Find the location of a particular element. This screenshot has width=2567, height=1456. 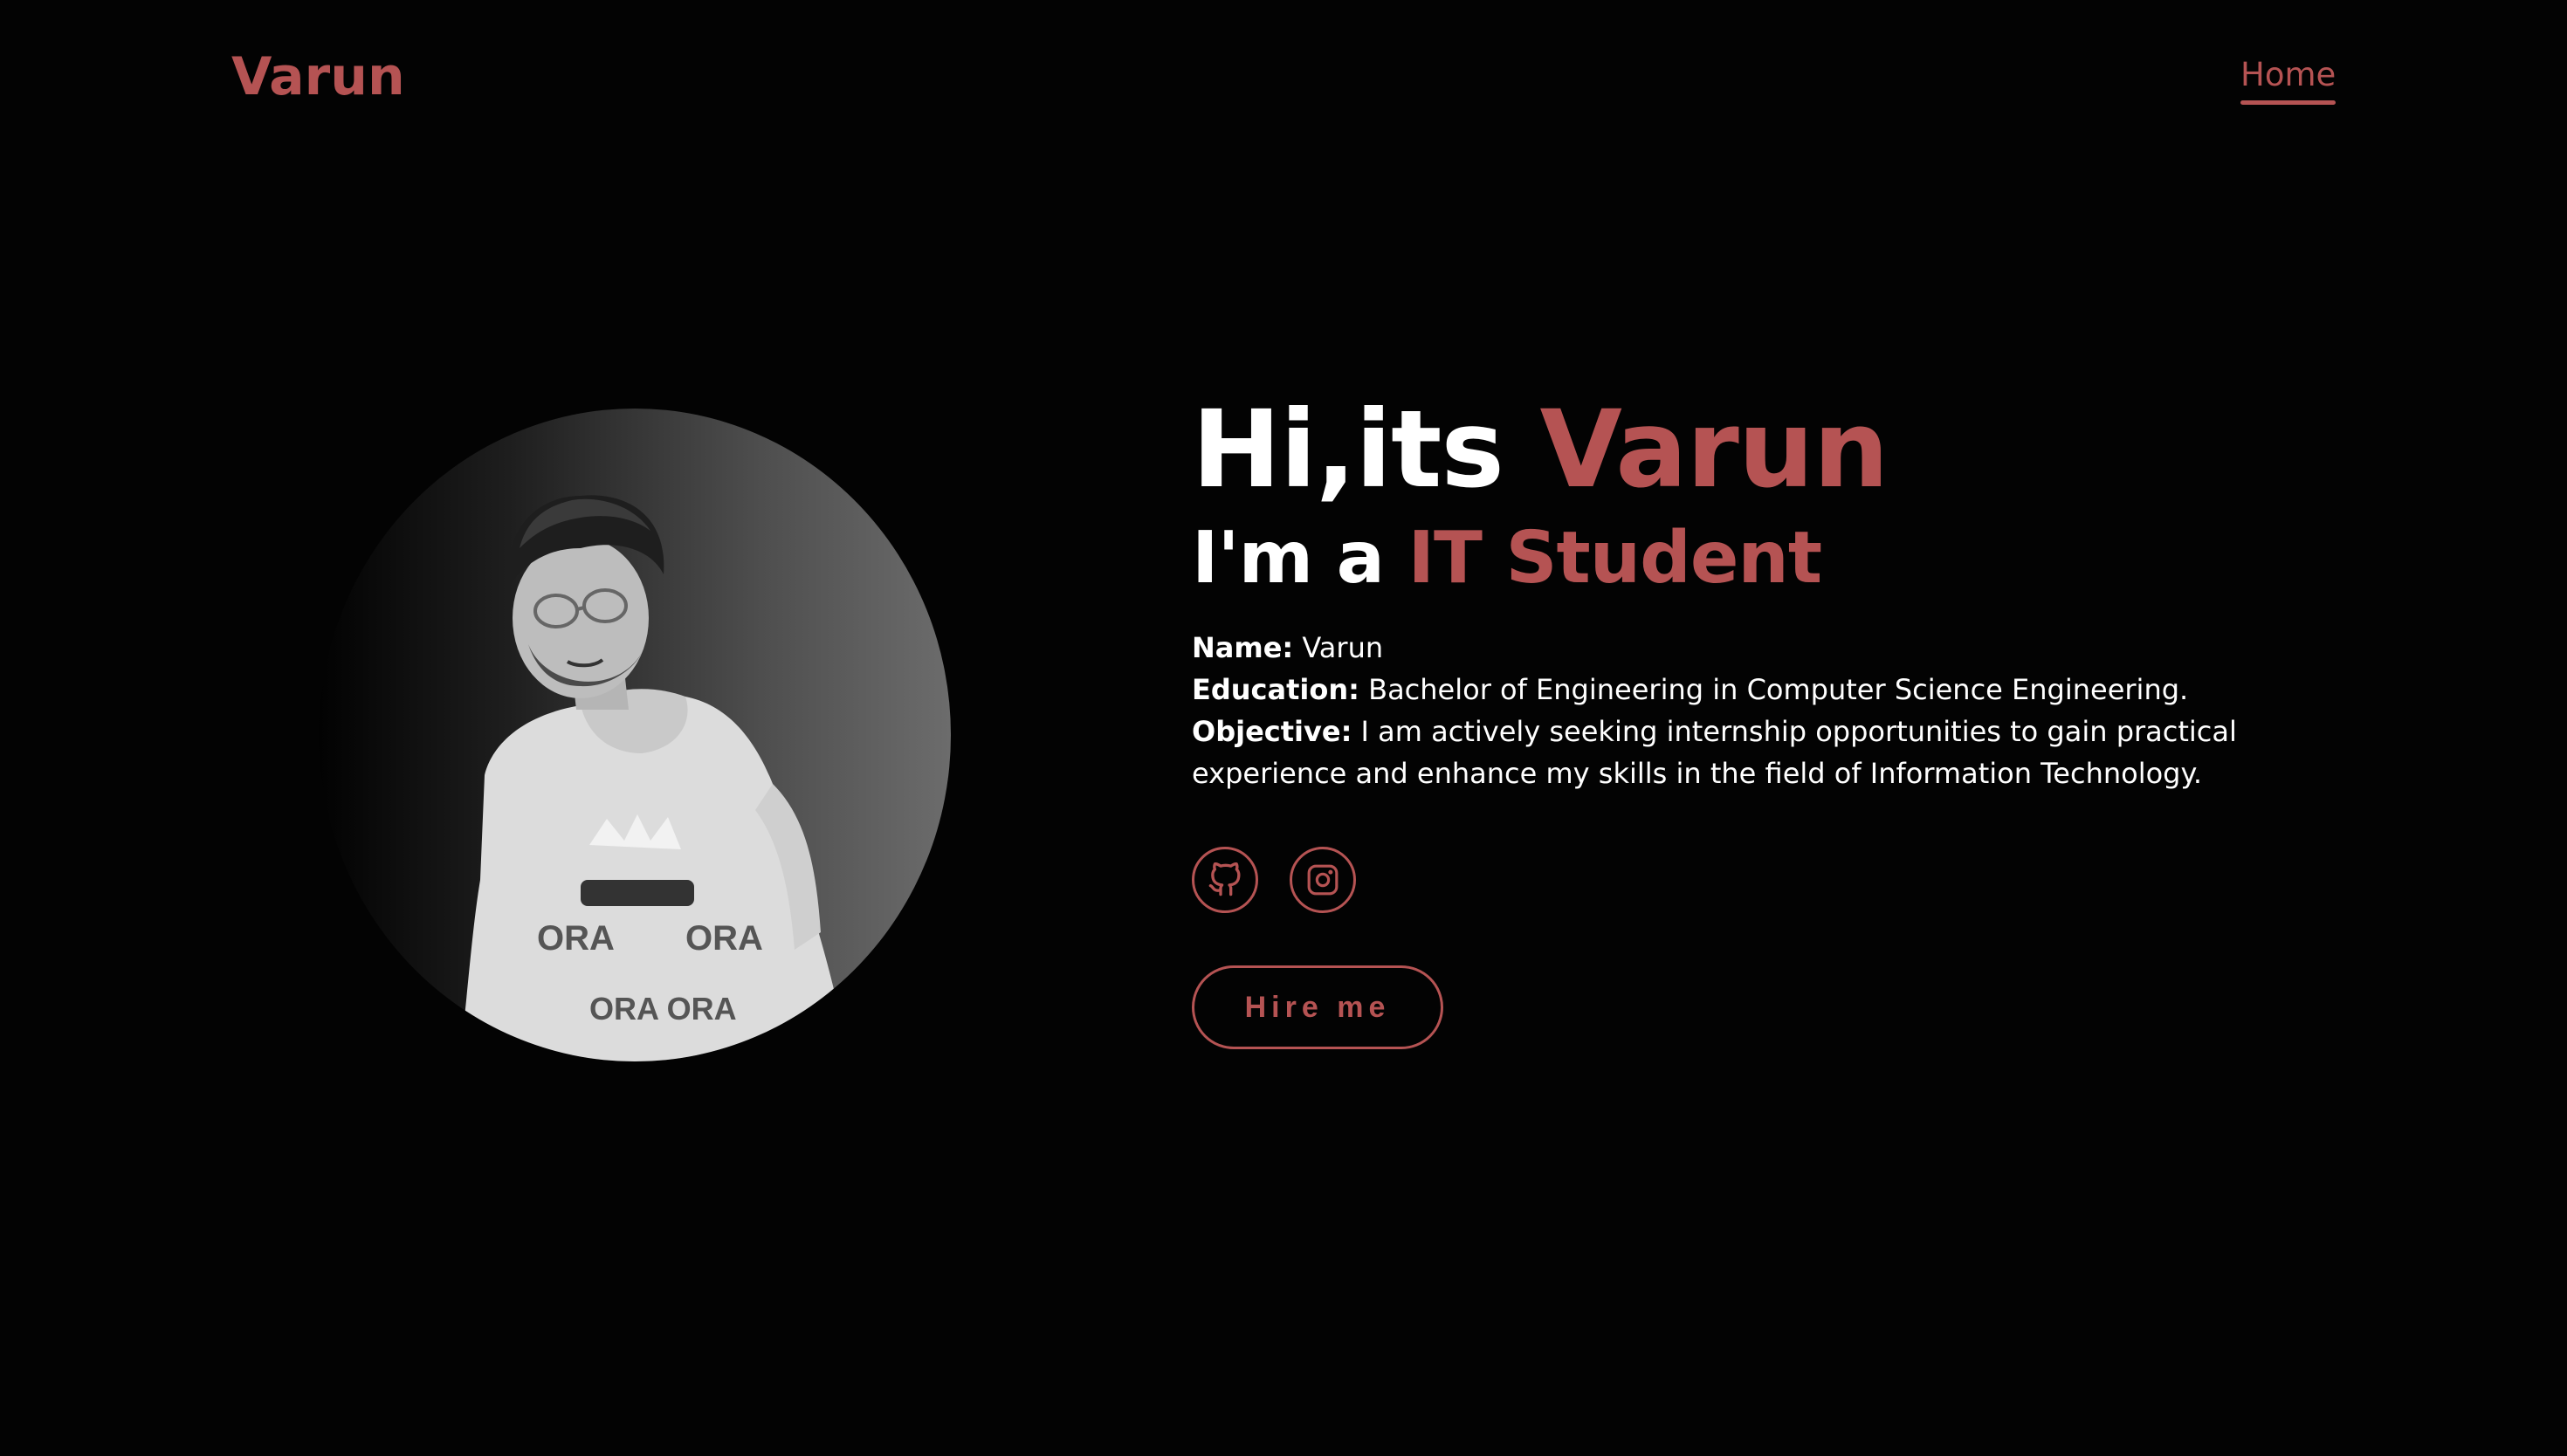

greeting-prefix: Hi,its is located at coordinates (1366, 450).